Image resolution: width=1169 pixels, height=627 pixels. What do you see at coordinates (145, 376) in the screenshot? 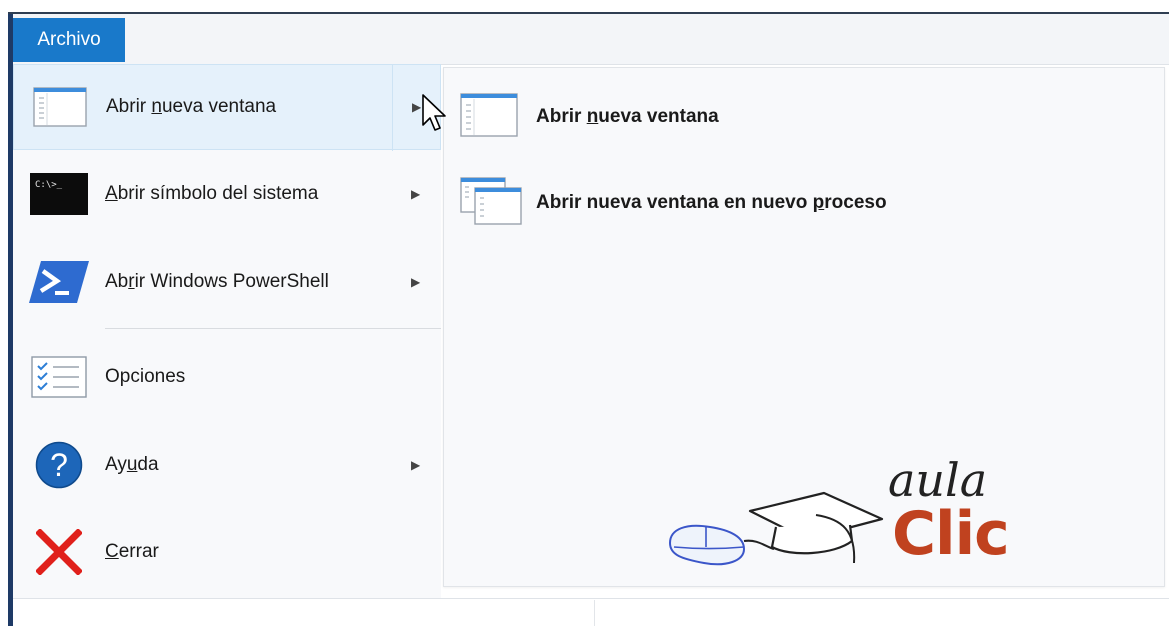
I see `menu-item-label: Opciones` at bounding box center [145, 376].